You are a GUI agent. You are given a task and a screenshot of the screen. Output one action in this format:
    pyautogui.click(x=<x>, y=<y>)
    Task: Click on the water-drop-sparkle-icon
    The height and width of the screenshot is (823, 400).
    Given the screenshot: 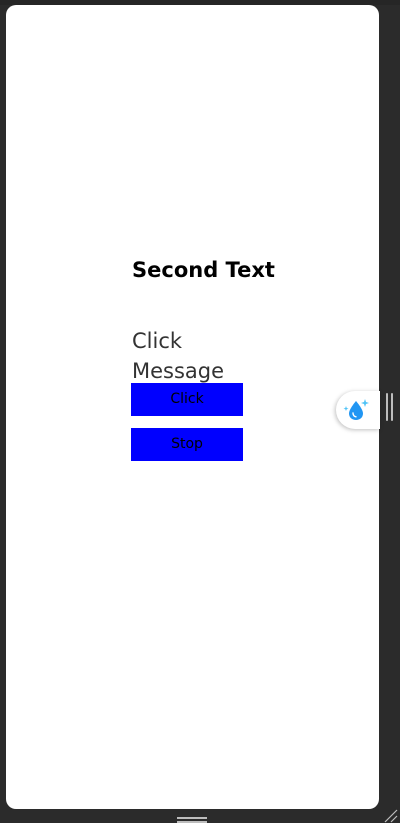 What is the action you would take?
    pyautogui.click(x=356, y=409)
    